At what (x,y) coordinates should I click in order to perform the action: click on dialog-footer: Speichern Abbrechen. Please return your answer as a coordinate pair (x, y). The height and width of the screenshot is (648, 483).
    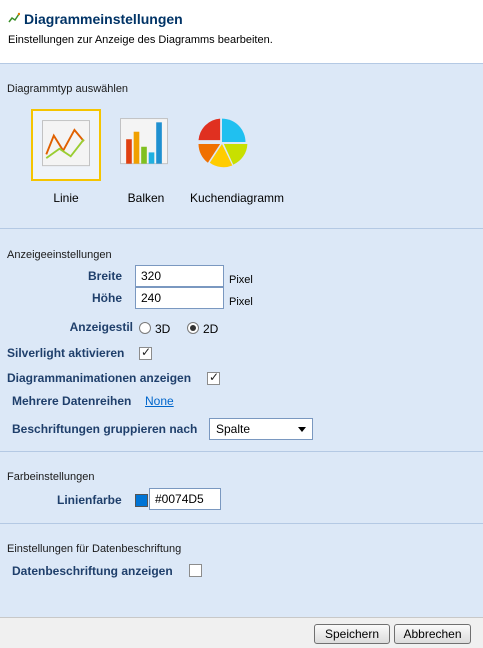
    Looking at the image, I should click on (241, 632).